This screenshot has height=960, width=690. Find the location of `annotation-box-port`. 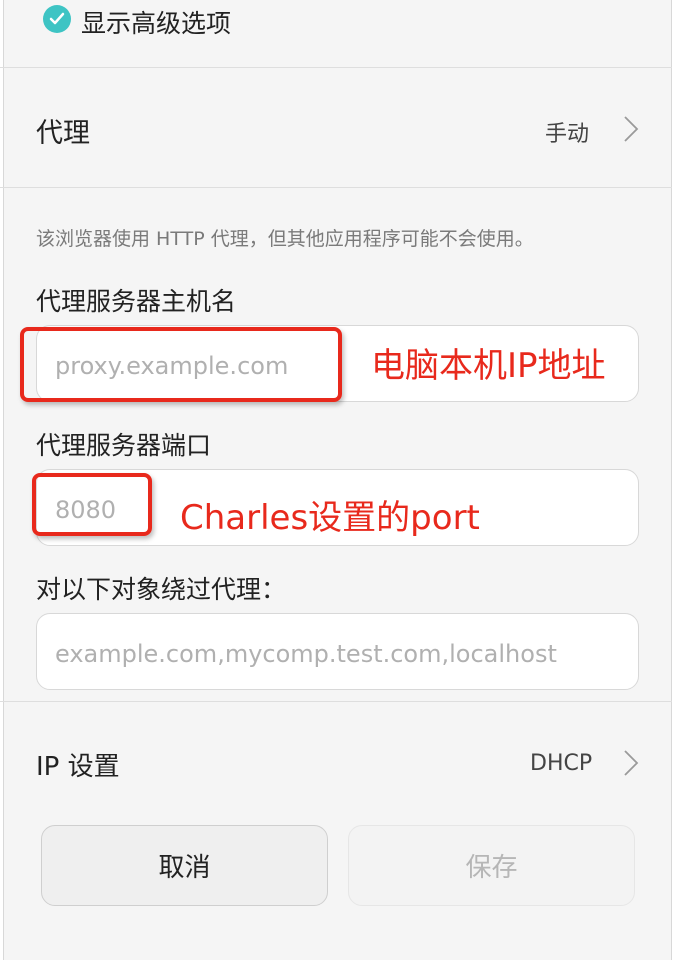

annotation-box-port is located at coordinates (92, 504).